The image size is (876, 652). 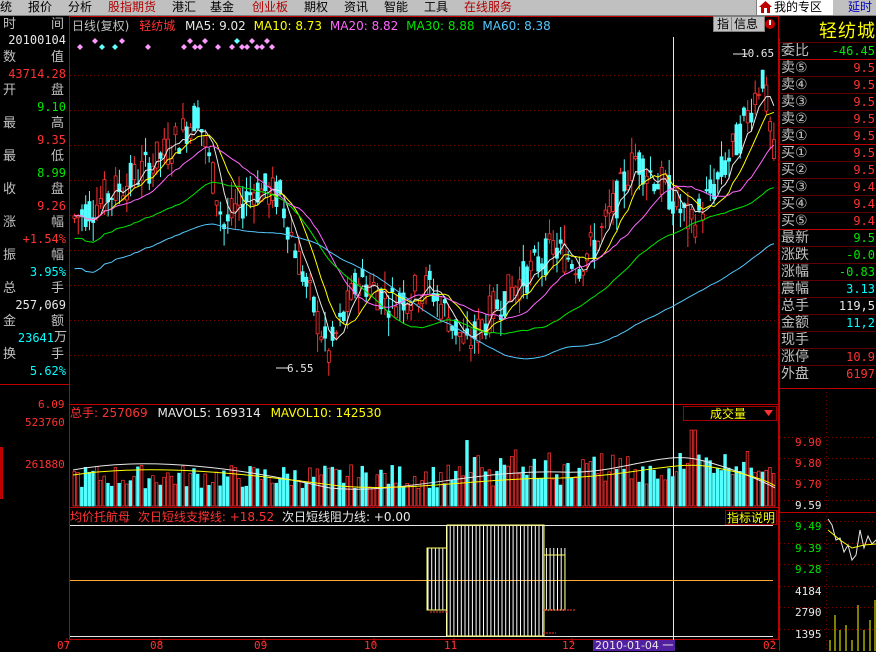 What do you see at coordinates (864, 187) in the screenshot?
I see `quote-value: 9.4` at bounding box center [864, 187].